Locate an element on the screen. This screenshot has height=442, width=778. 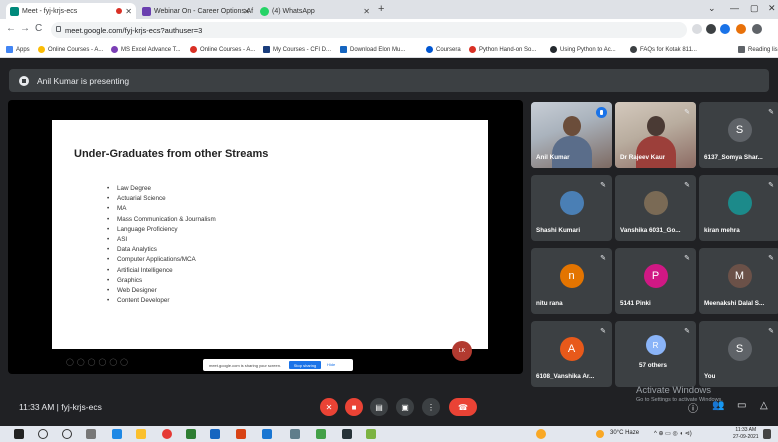
bookmark-label: Coursera is located at coordinates (448, 49).